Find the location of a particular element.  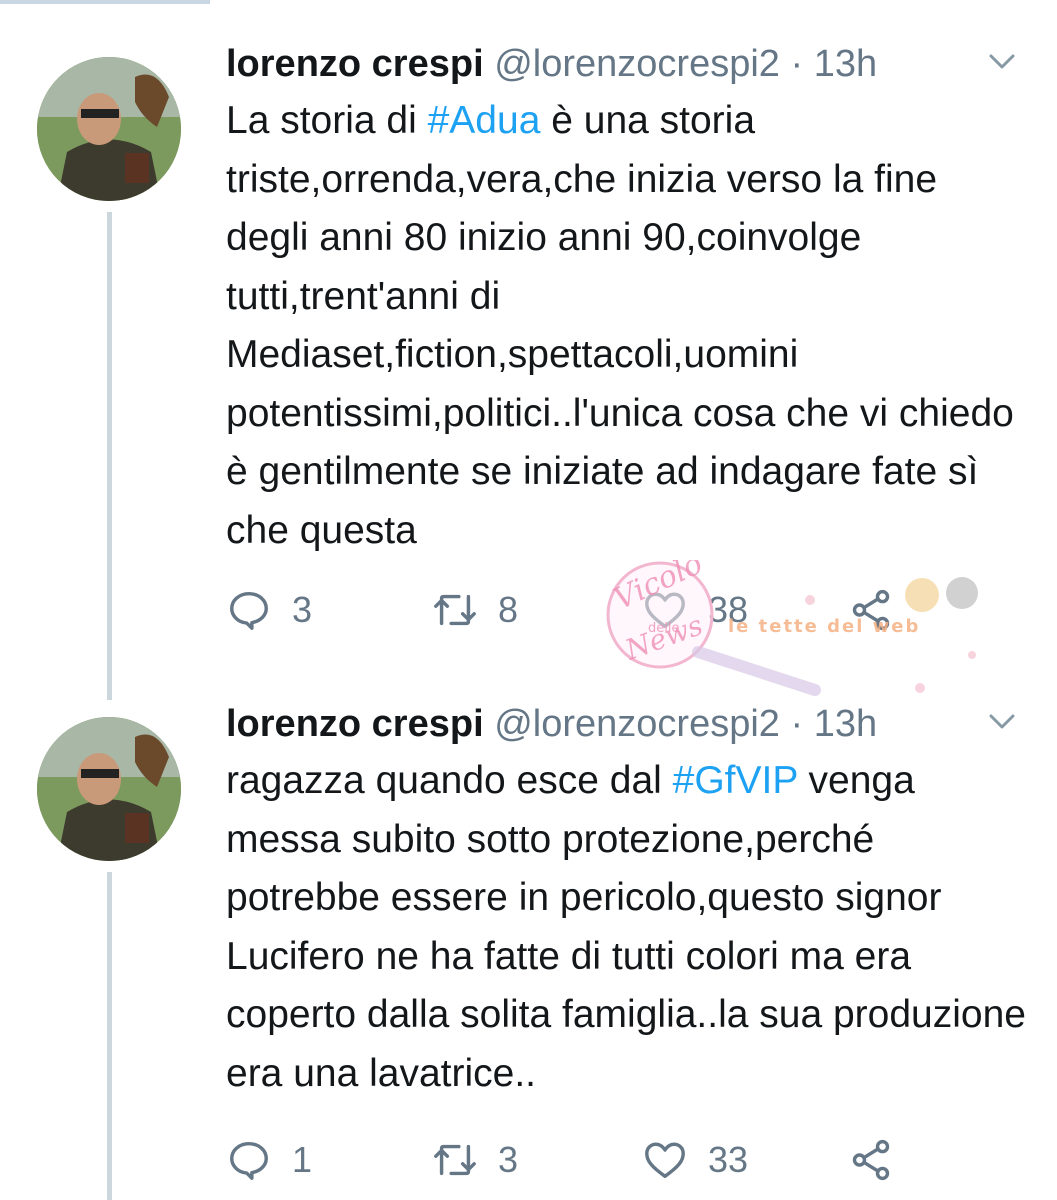

like-count: 33 is located at coordinates (728, 1159).